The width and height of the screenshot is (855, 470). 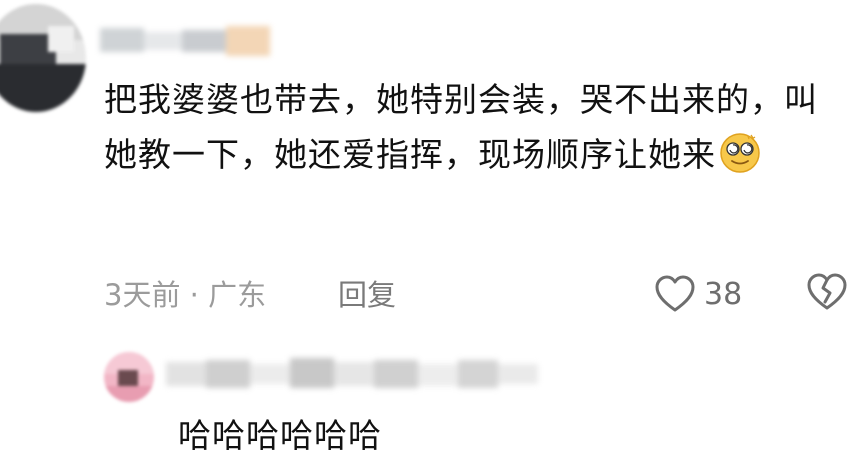 I want to click on replier-avatar, so click(x=129, y=377).